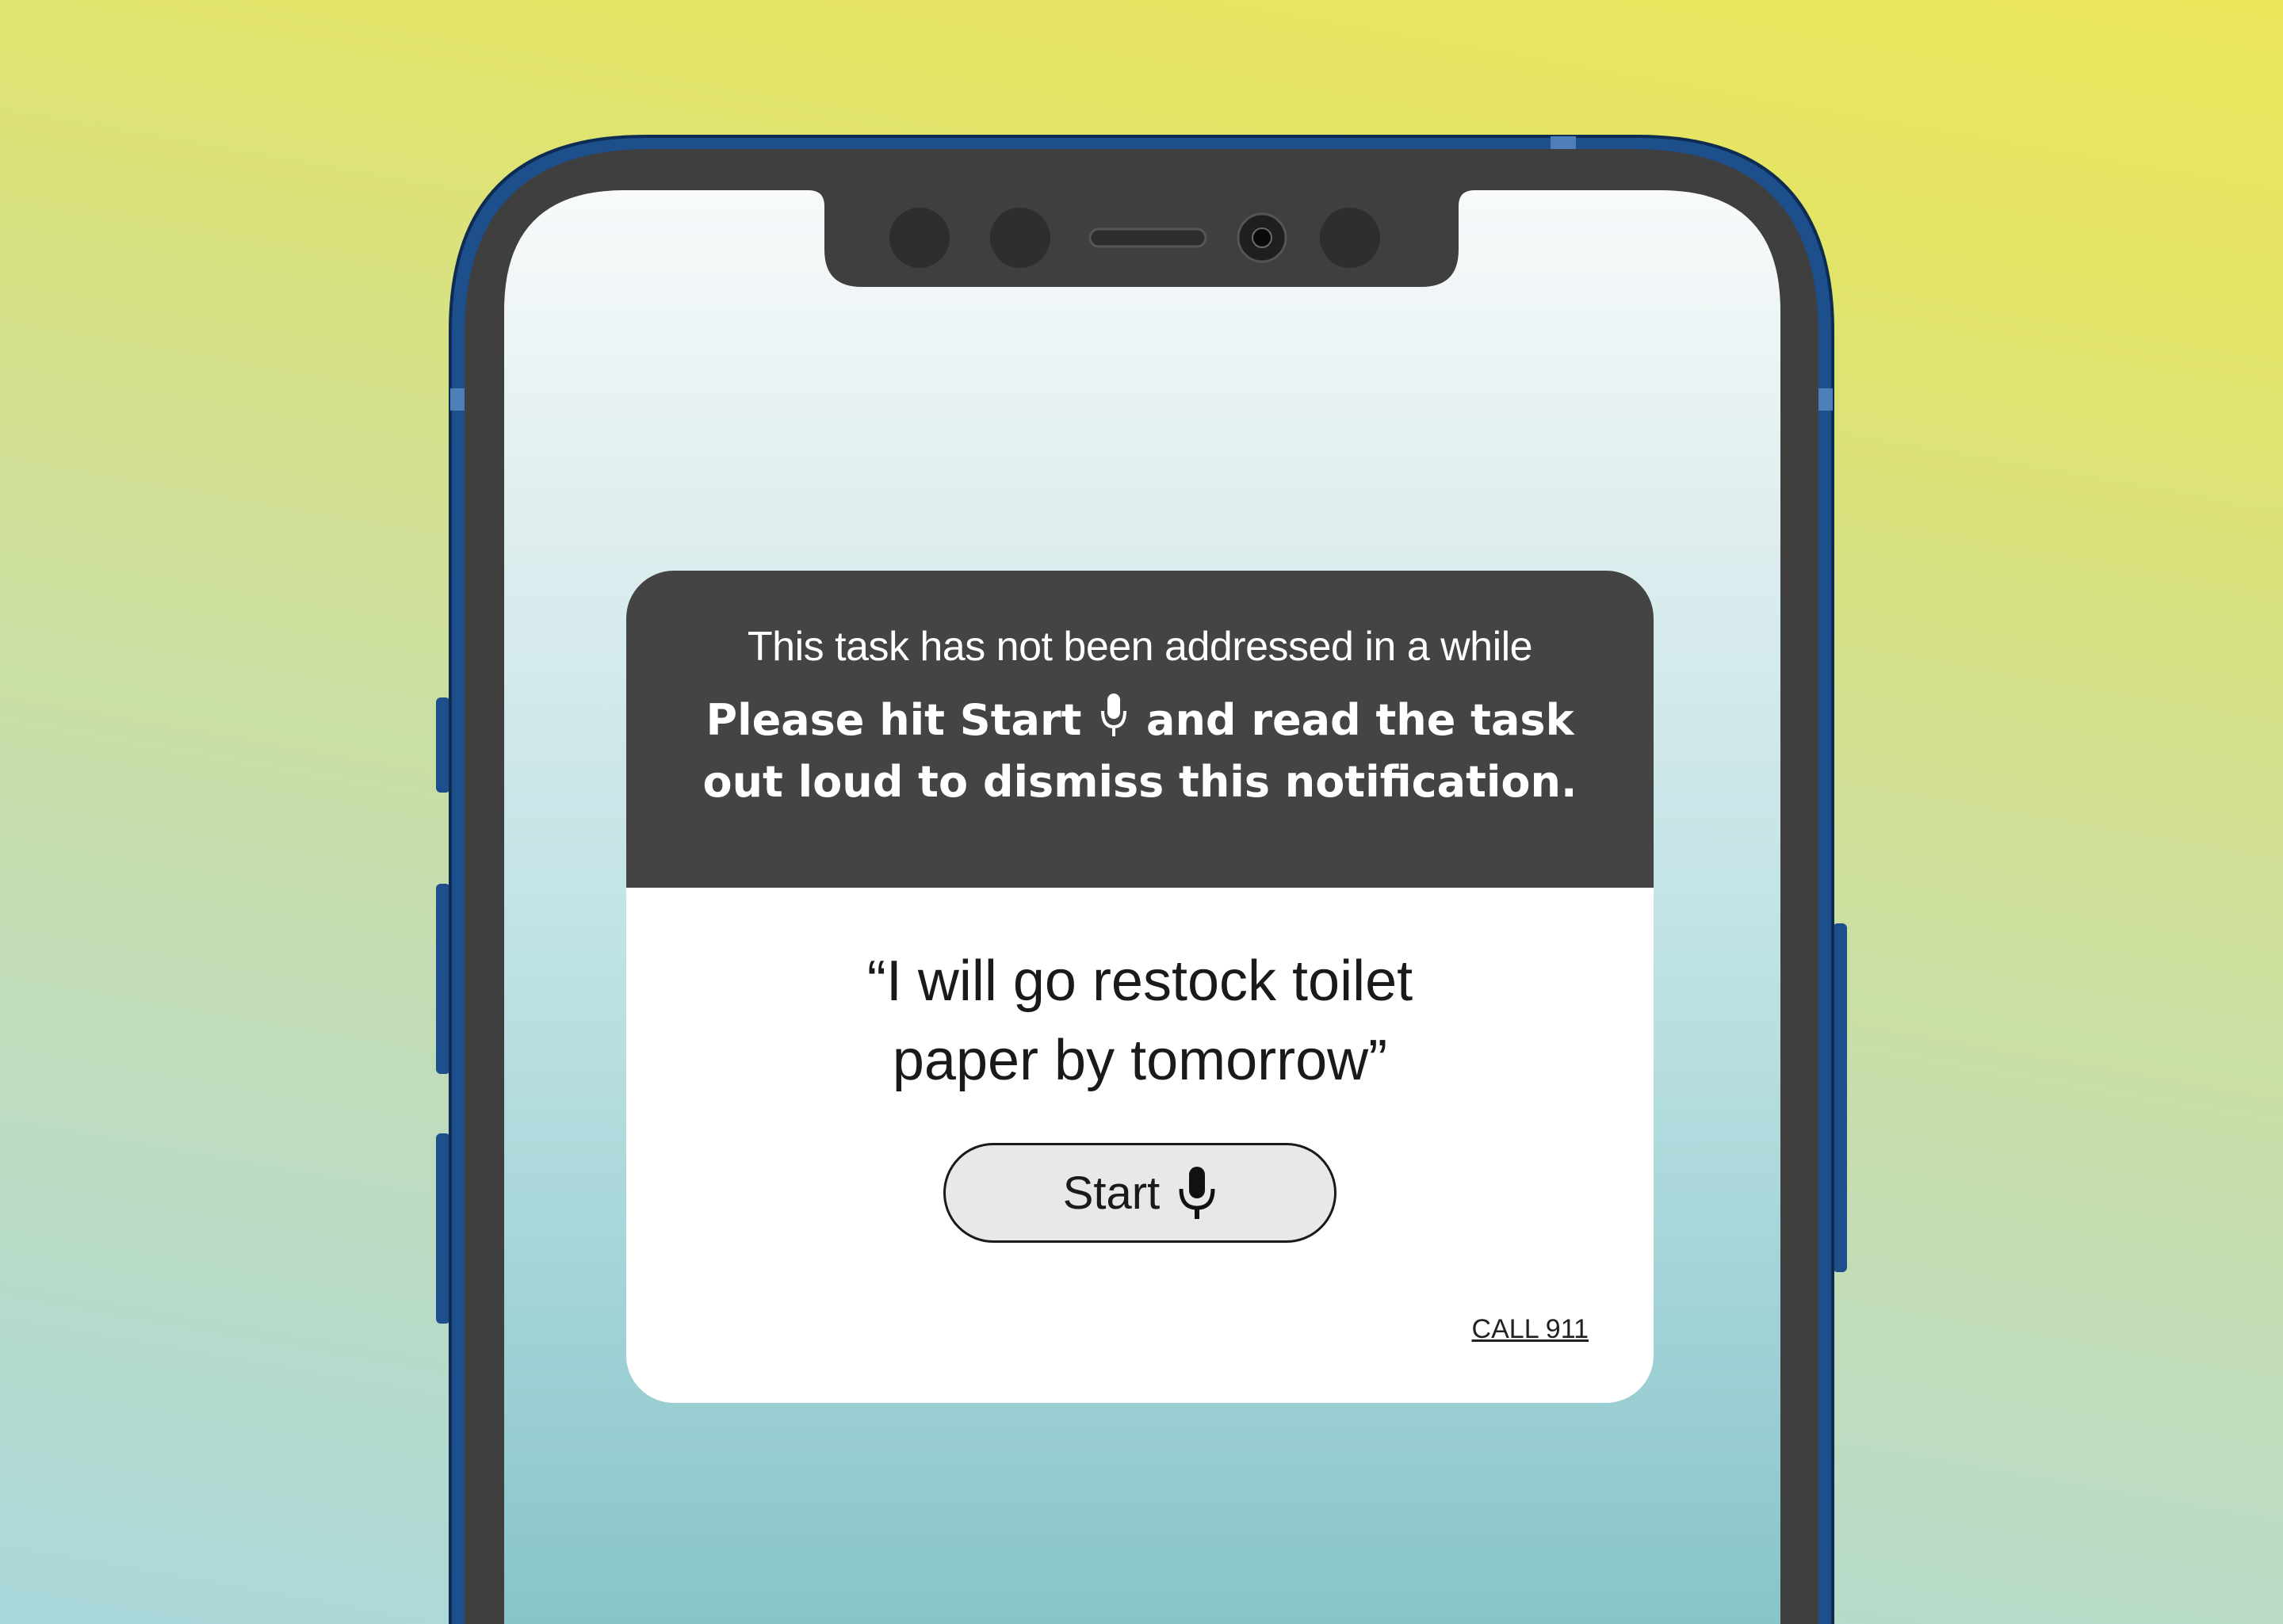  What do you see at coordinates (1530, 1330) in the screenshot?
I see `call-911-link: CALL 911` at bounding box center [1530, 1330].